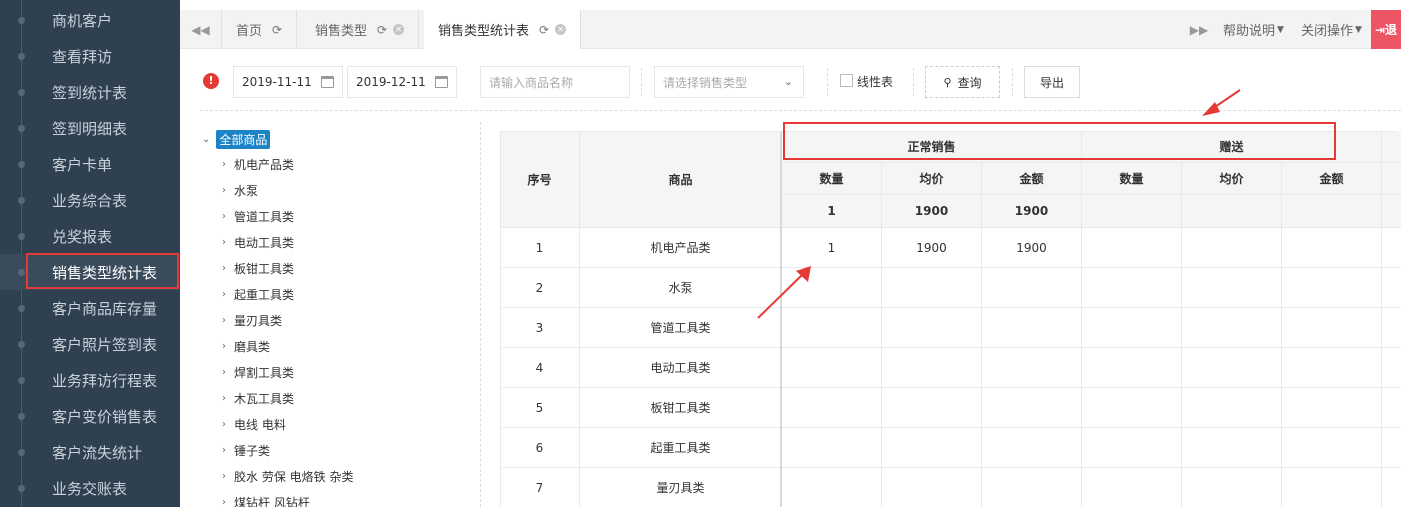  Describe the element at coordinates (264, 268) in the screenshot. I see `tree-node-label: 板钳工具类` at that location.